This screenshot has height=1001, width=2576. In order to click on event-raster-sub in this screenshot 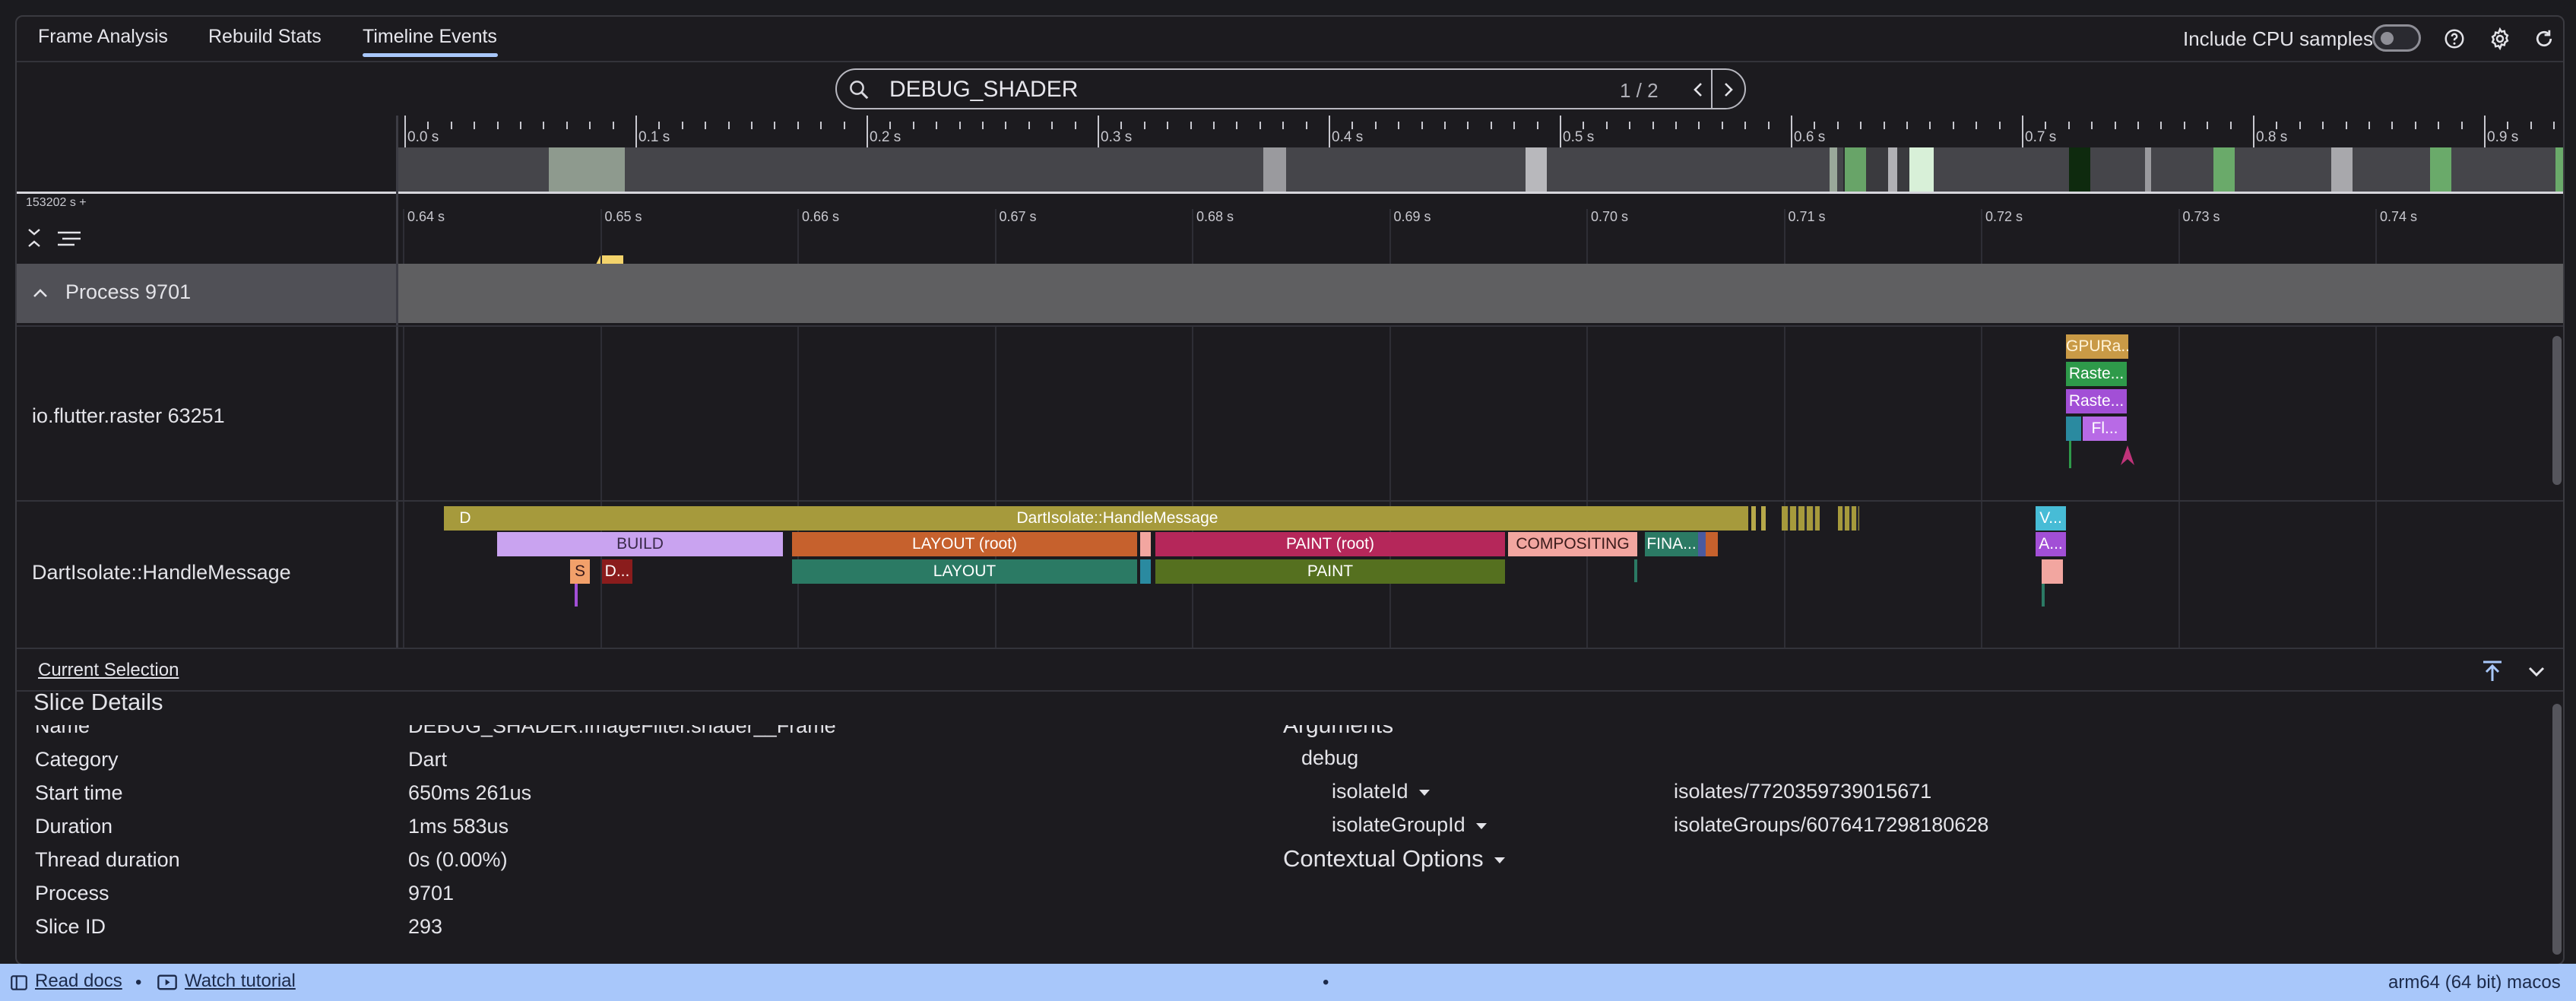, I will do `click(2073, 429)`.